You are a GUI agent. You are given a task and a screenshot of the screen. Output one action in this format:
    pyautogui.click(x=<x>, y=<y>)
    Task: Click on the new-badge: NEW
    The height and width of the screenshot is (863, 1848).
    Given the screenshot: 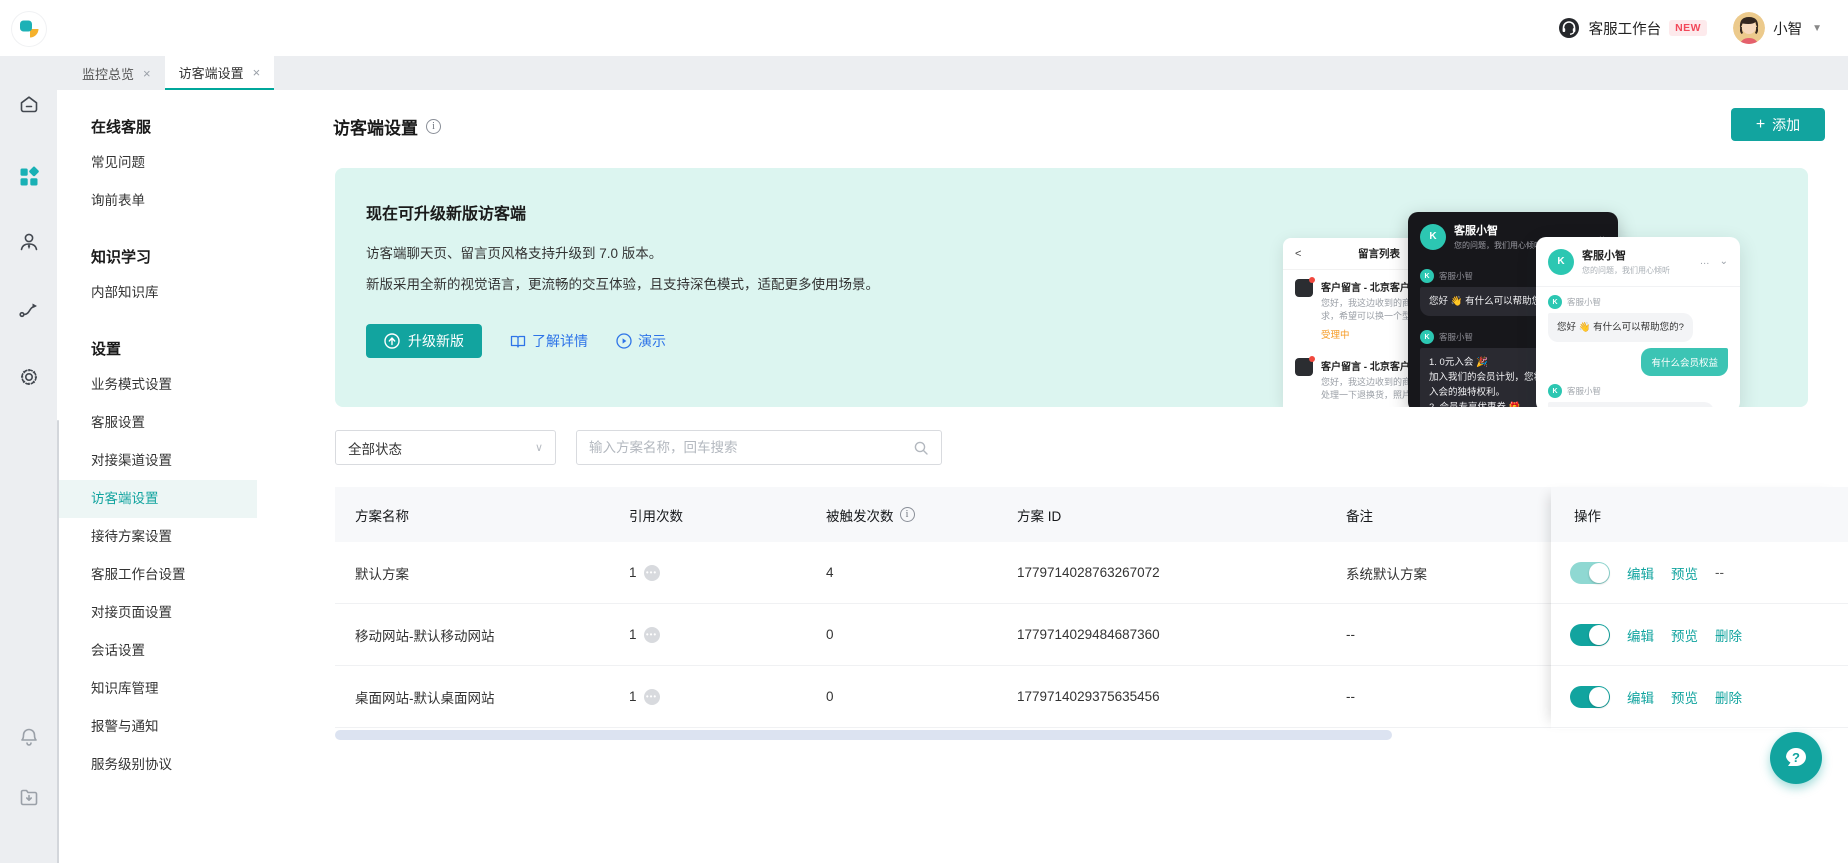 What is the action you would take?
    pyautogui.click(x=1688, y=28)
    